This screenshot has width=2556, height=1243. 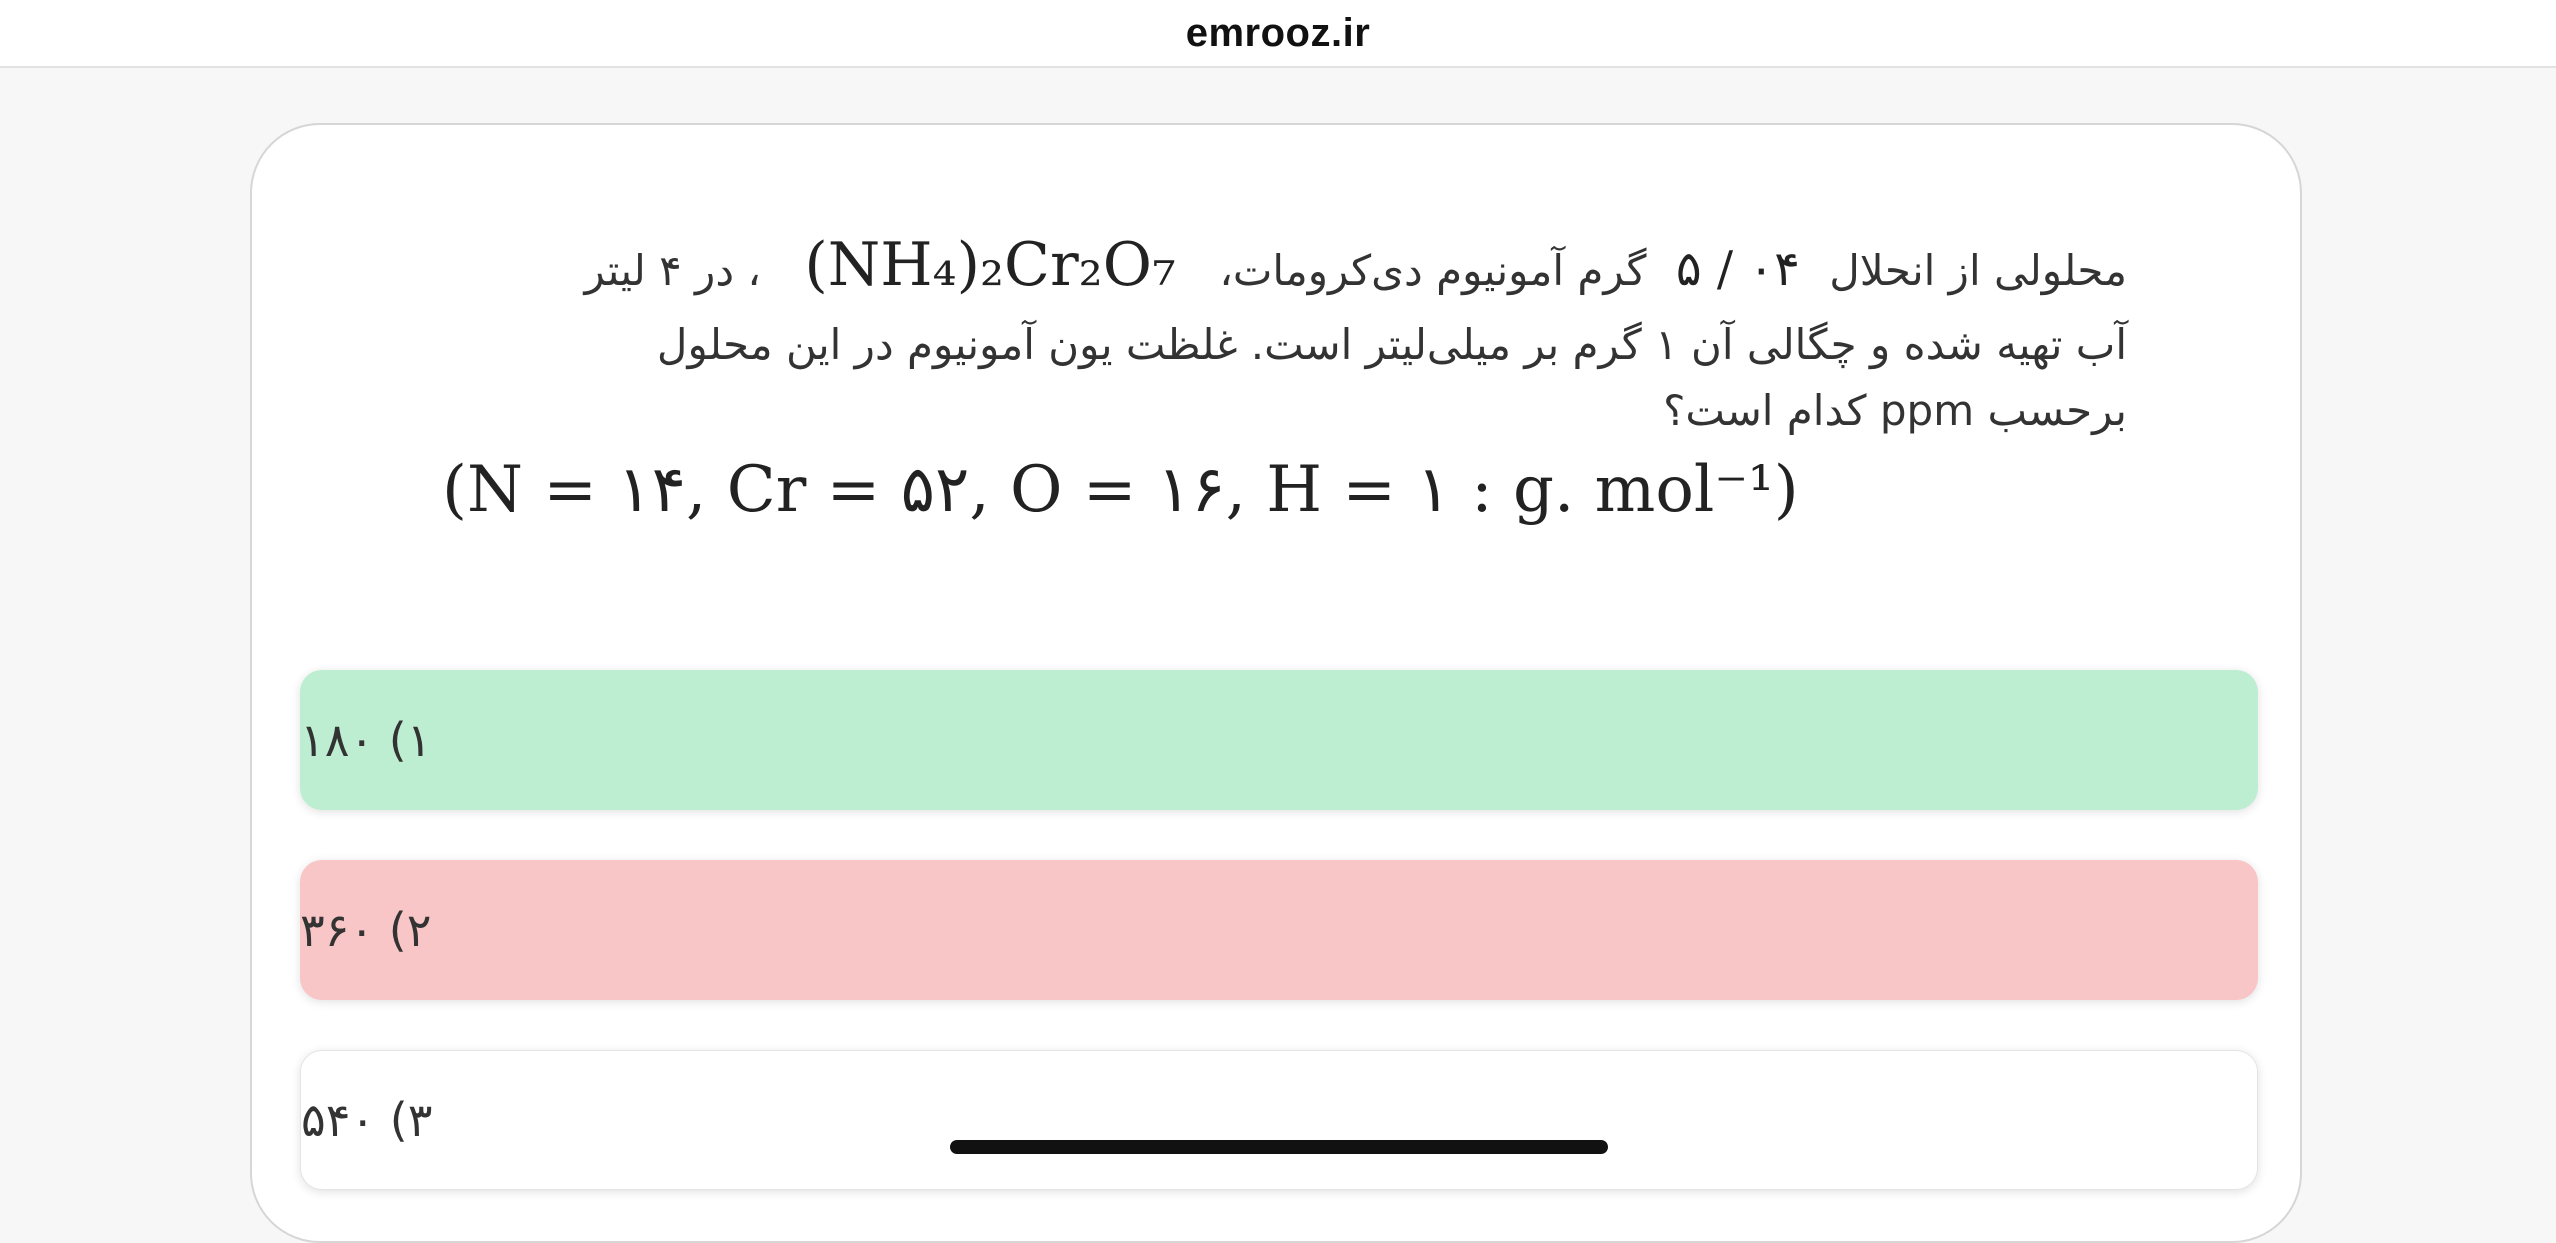 What do you see at coordinates (1279, 1120) in the screenshot?
I see `answer-option-3: ۳) ۵۴۰` at bounding box center [1279, 1120].